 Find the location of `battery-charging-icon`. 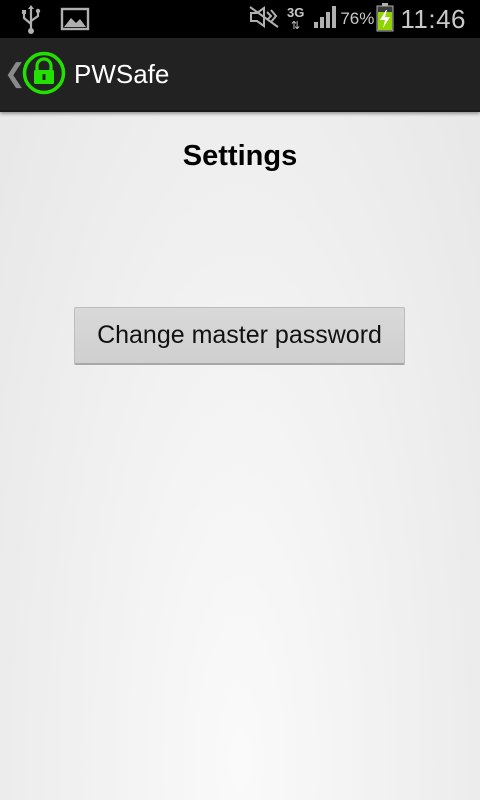

battery-charging-icon is located at coordinates (385, 19).